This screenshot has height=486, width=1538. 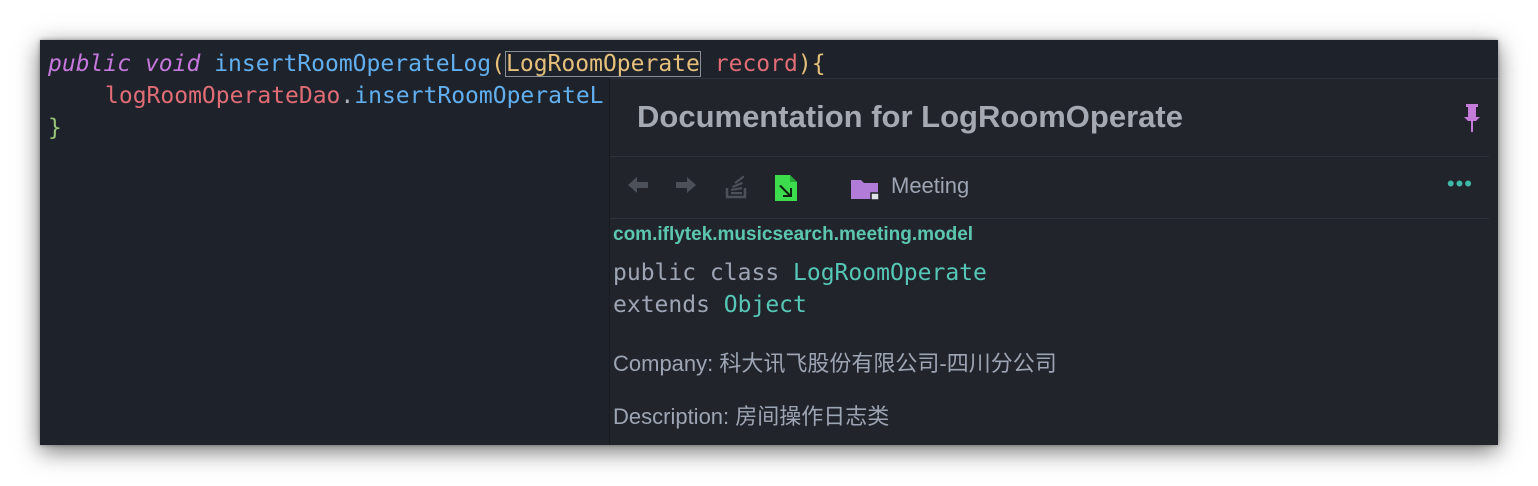 I want to click on package-name: com.iflytek.musicsearch.meeting.model, so click(x=793, y=234).